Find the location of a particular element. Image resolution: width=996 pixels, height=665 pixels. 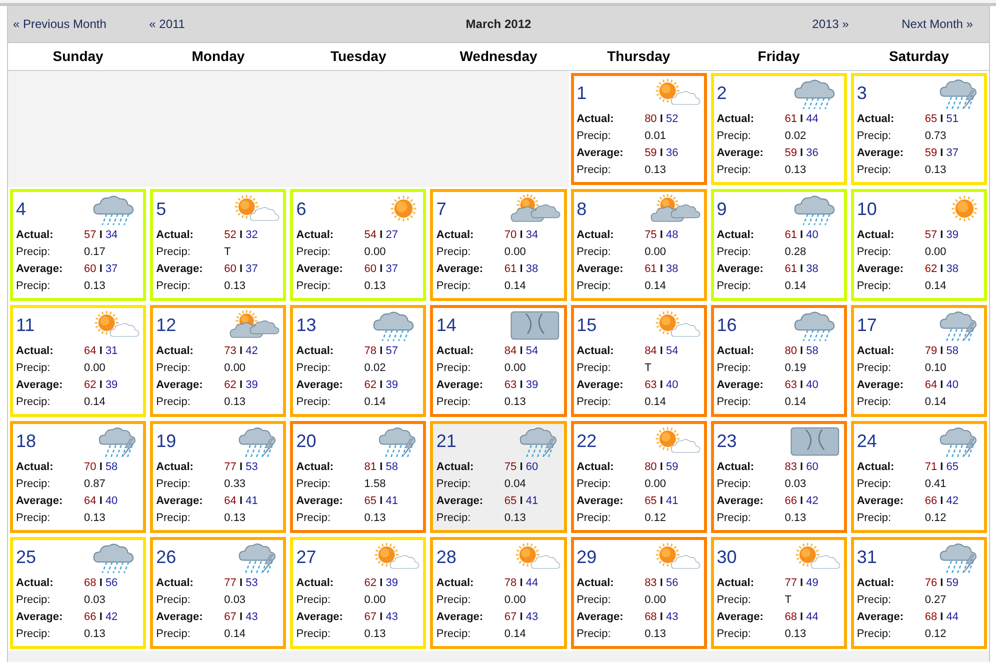

day-cell: 7 Actual: 70 I 34 Precip: 0.00 Average: 61 I 38 Precip: 0.14 is located at coordinates (498, 245).